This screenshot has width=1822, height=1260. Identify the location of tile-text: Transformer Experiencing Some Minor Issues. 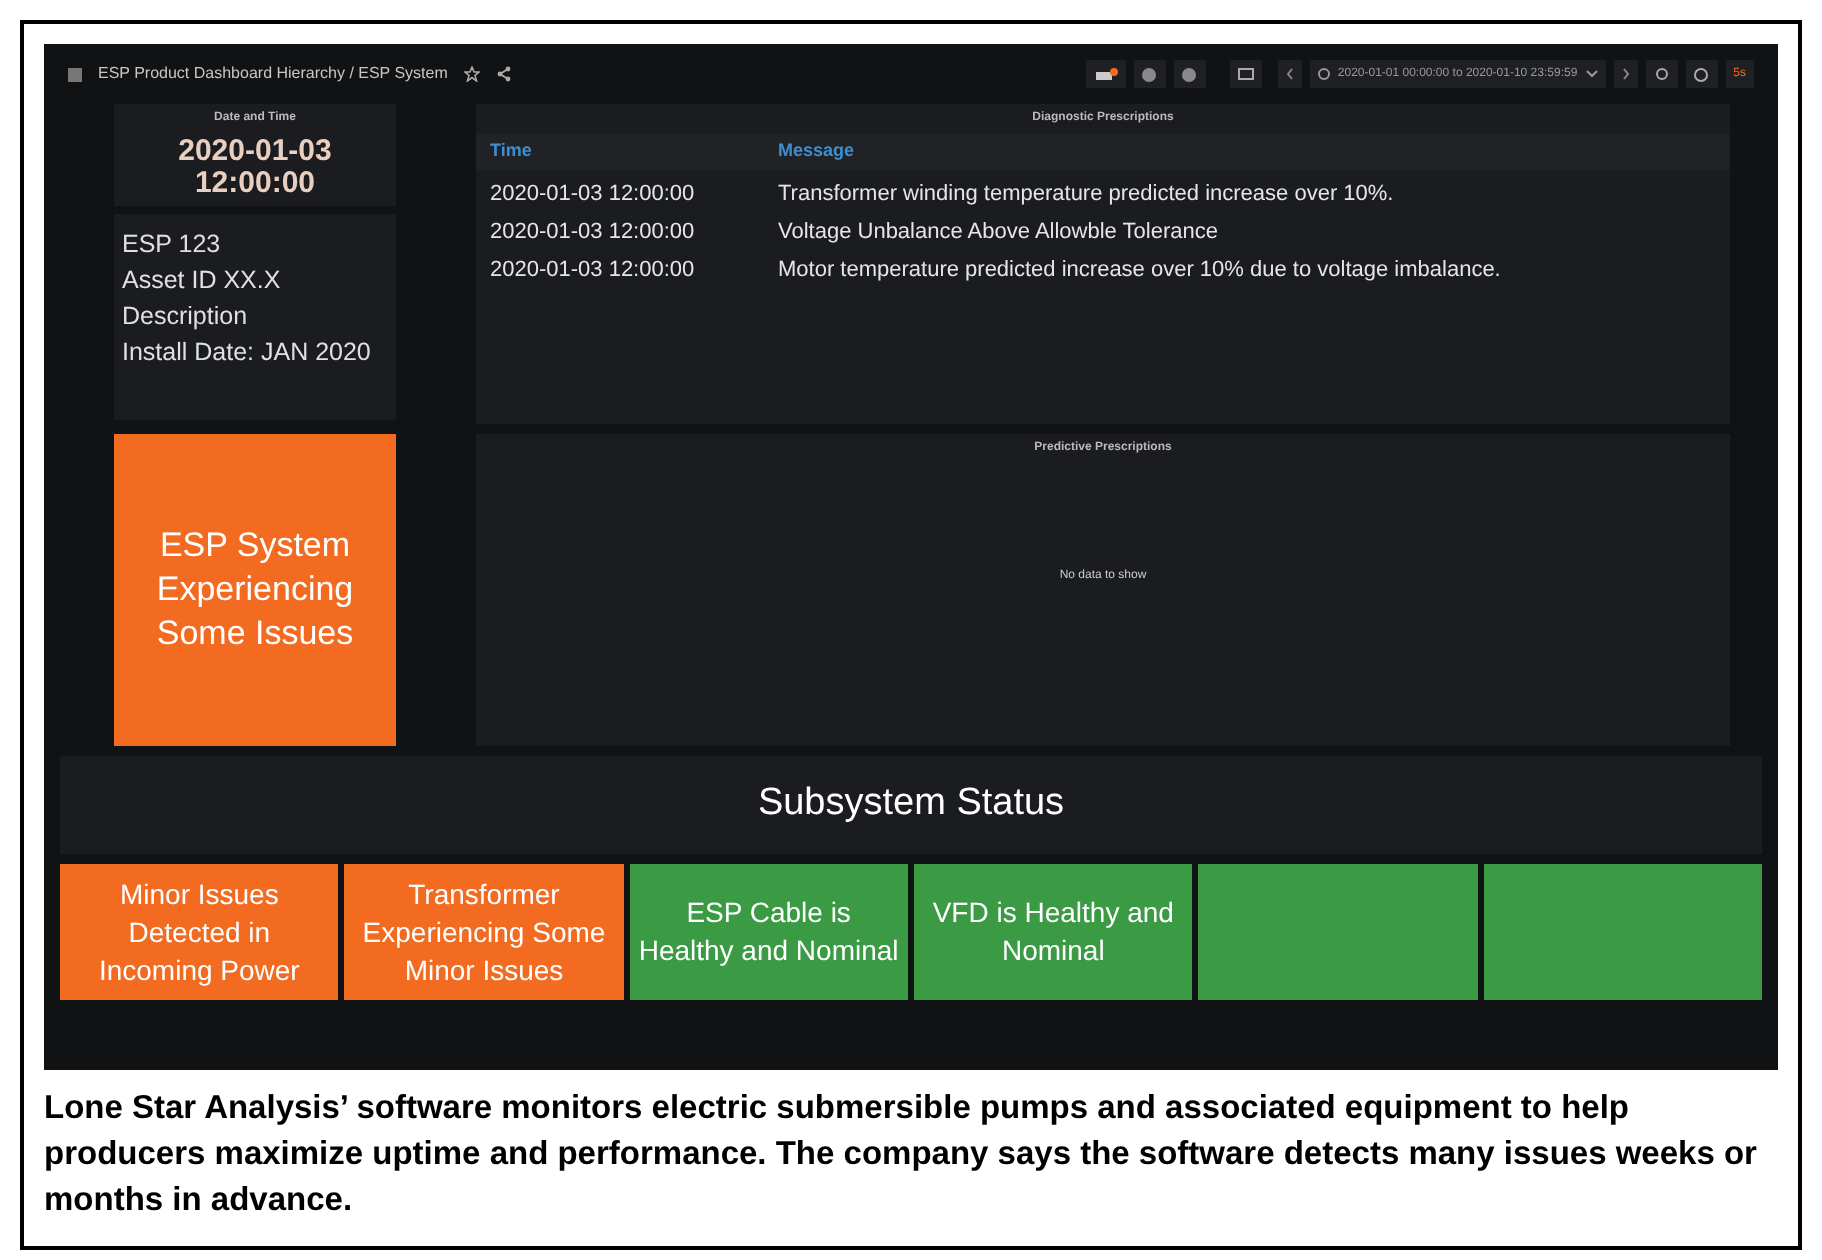
(484, 932).